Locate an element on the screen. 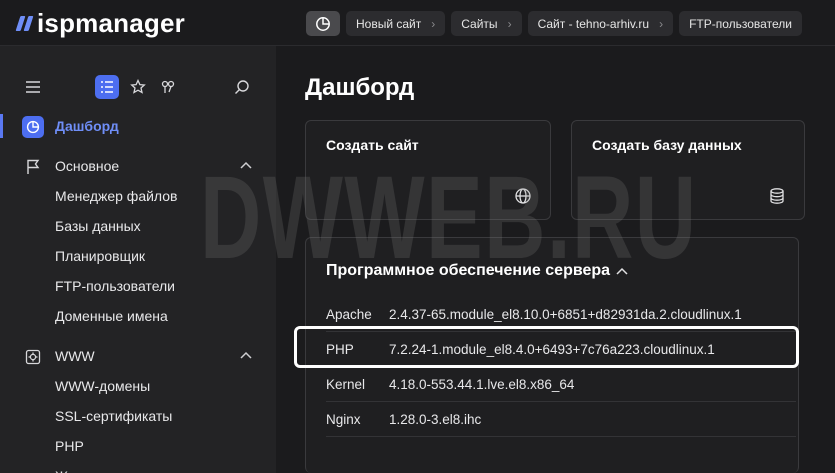 Image resolution: width=835 pixels, height=473 pixels. sidebar-item-label: PHP is located at coordinates (69, 446).